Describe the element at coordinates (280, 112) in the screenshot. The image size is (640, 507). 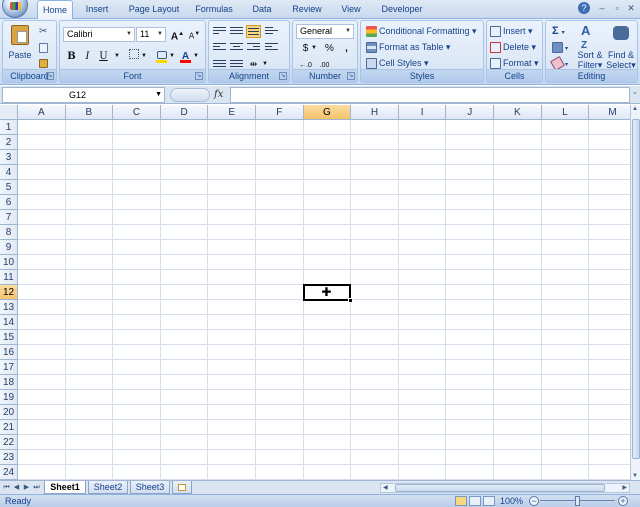
I see `column-header: F` at that location.